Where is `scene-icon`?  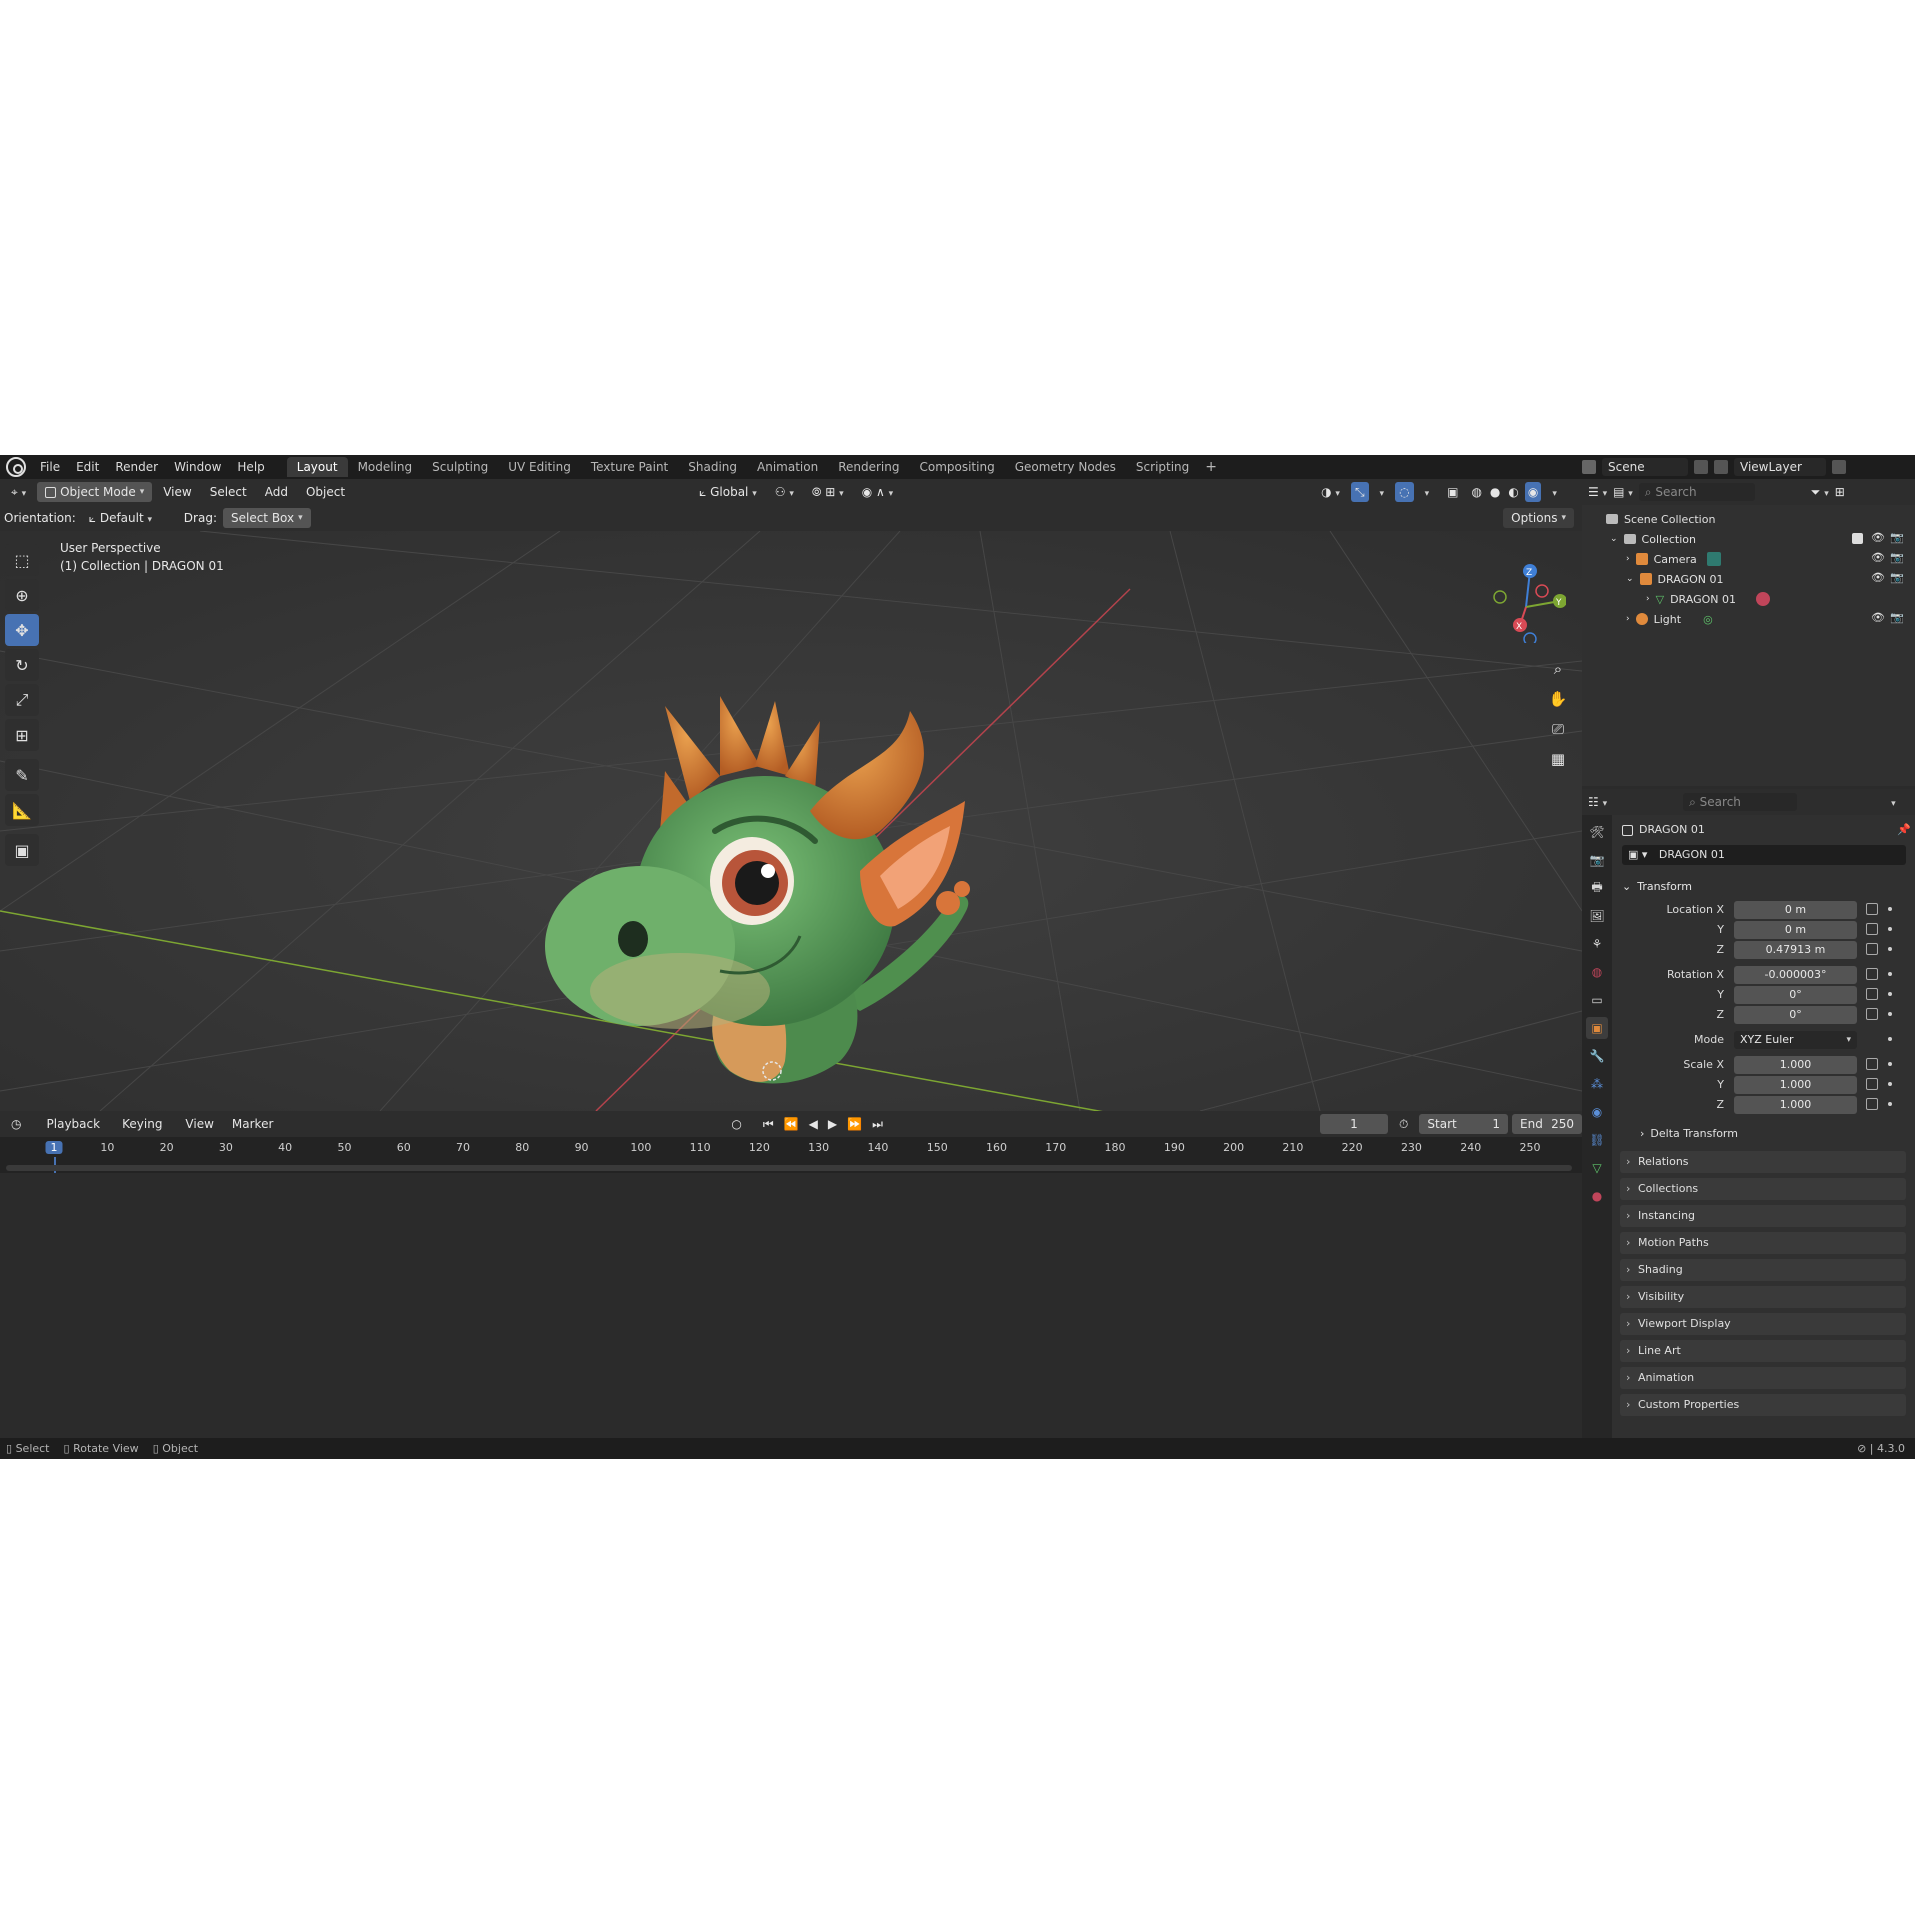 scene-icon is located at coordinates (1589, 467).